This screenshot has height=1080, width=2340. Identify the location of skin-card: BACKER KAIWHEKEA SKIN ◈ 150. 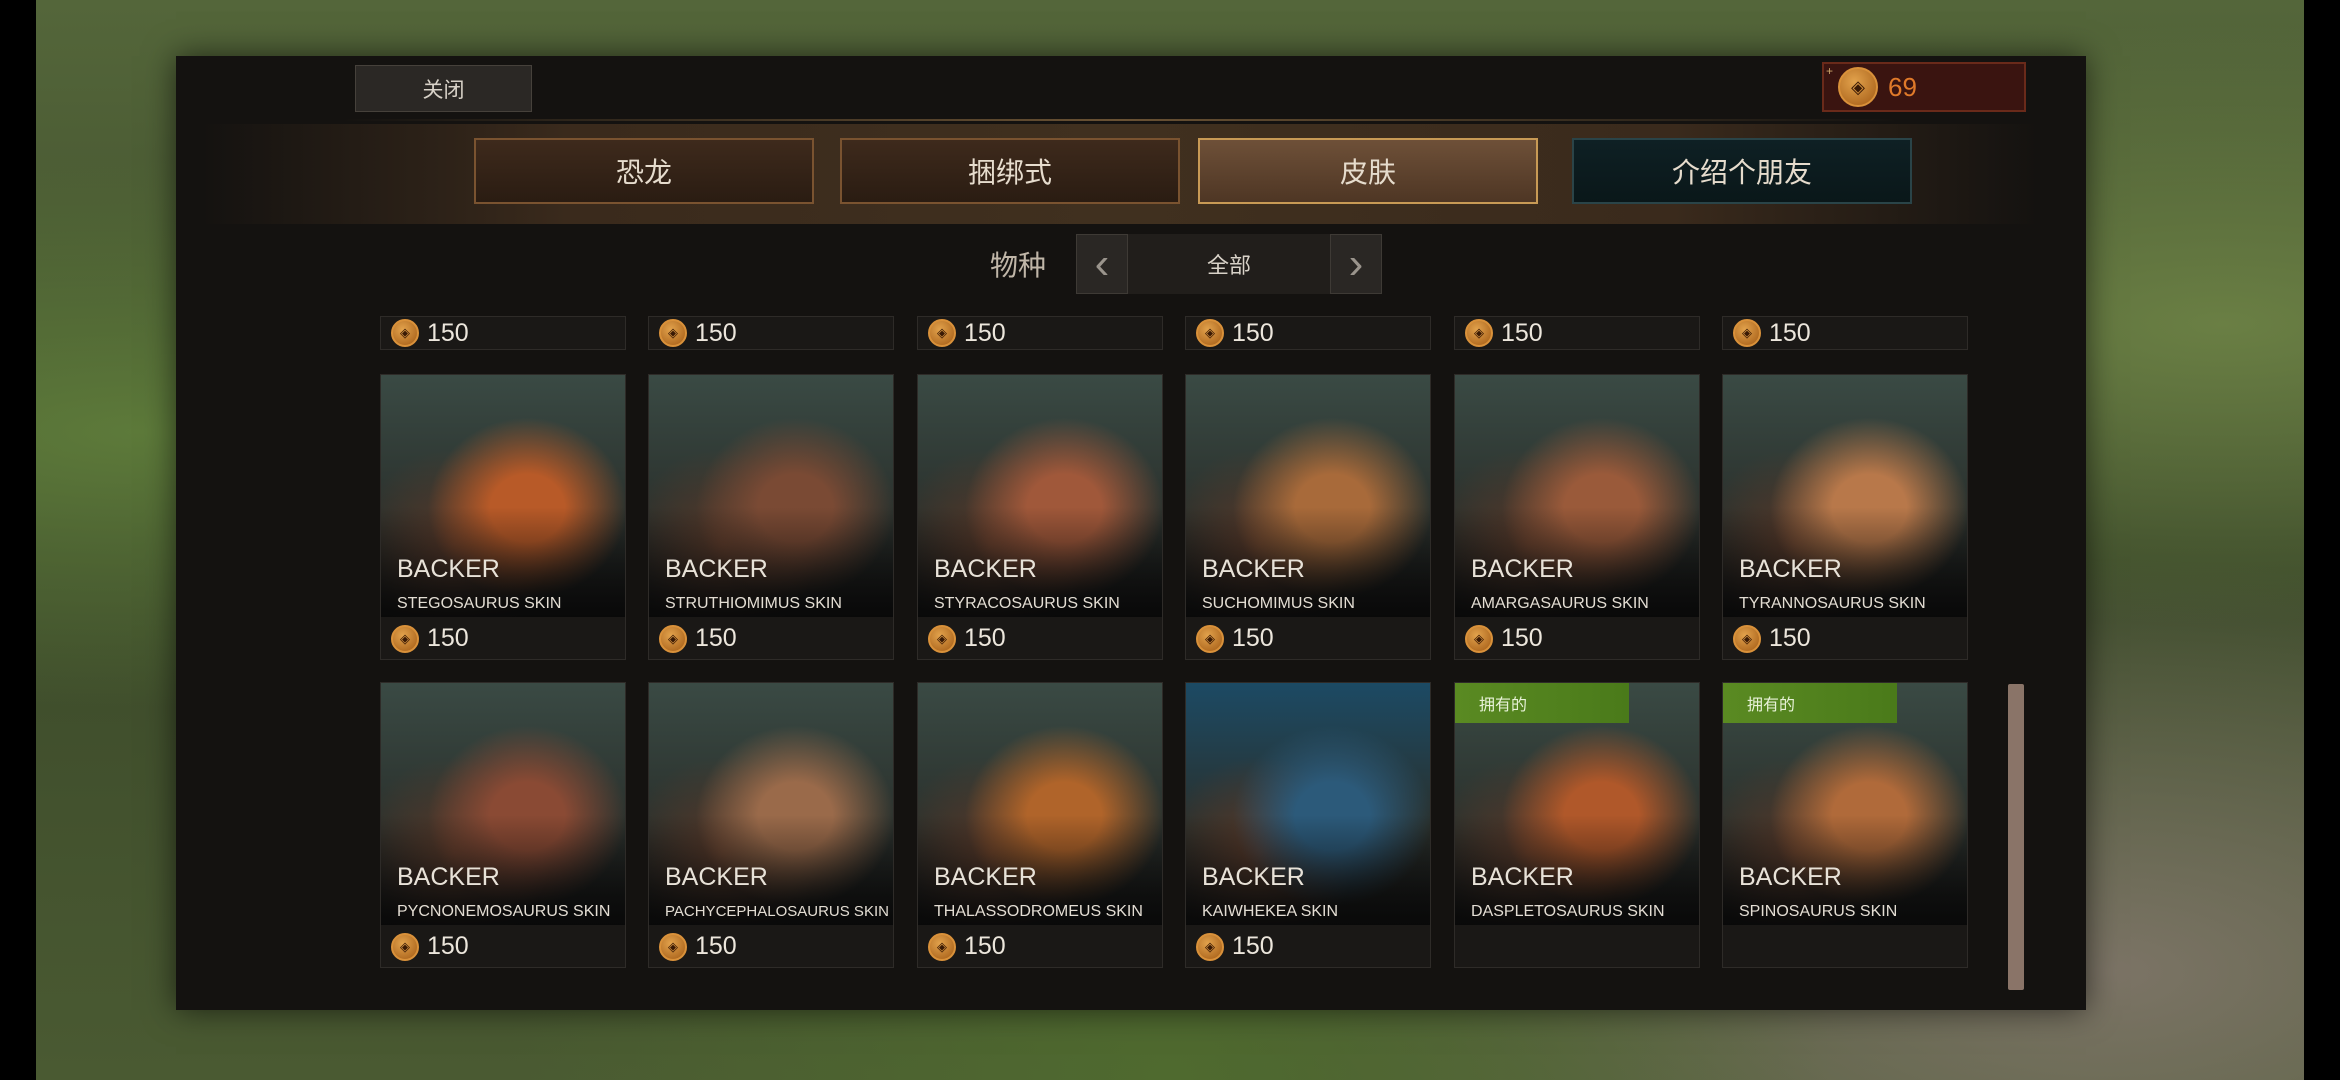
(1308, 825).